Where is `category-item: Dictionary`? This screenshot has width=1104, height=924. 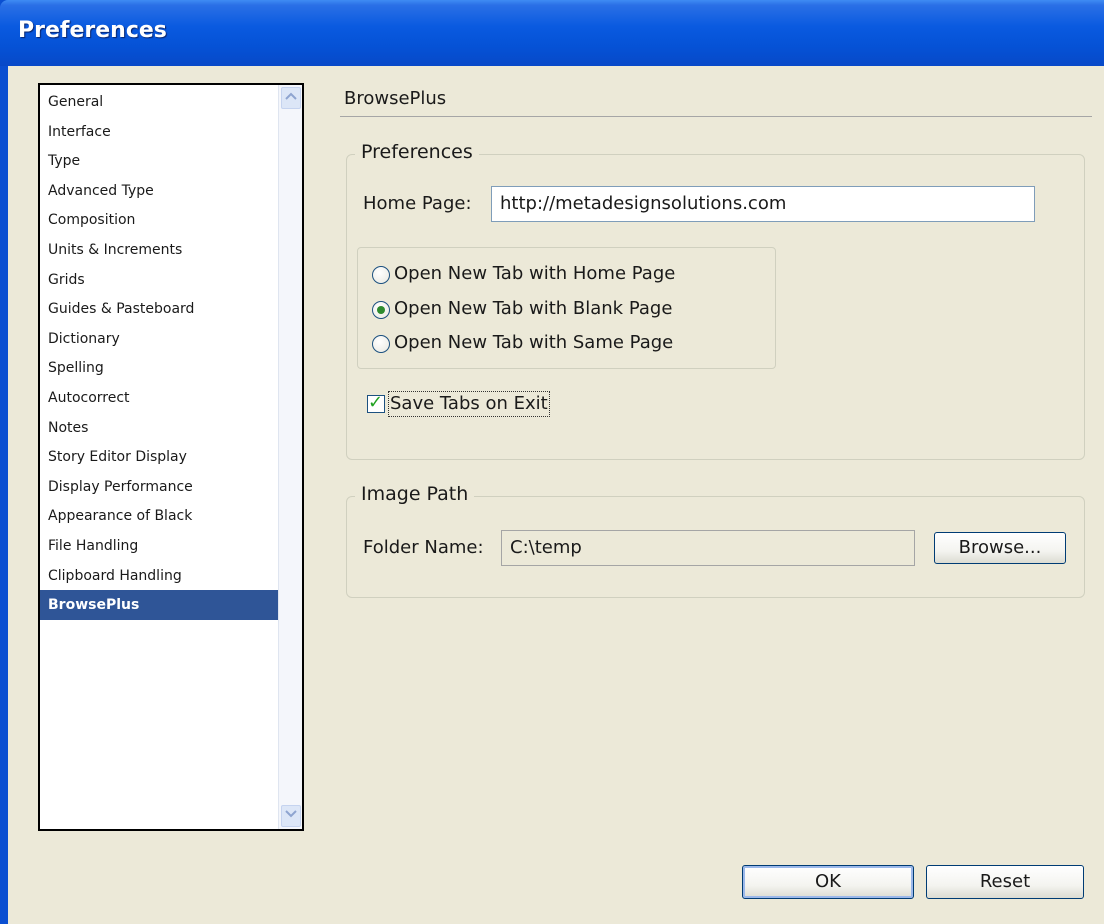 category-item: Dictionary is located at coordinates (160, 339).